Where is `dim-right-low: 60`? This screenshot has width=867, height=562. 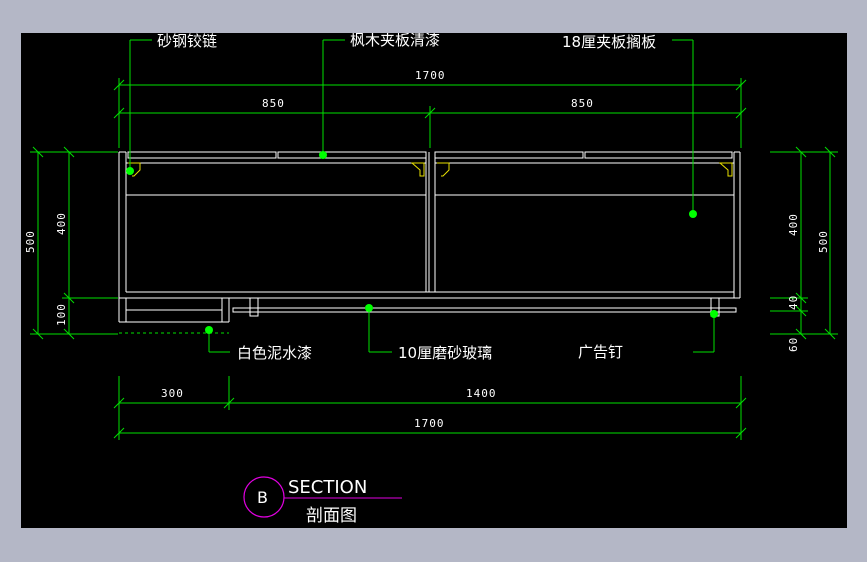 dim-right-low: 60 is located at coordinates (793, 344).